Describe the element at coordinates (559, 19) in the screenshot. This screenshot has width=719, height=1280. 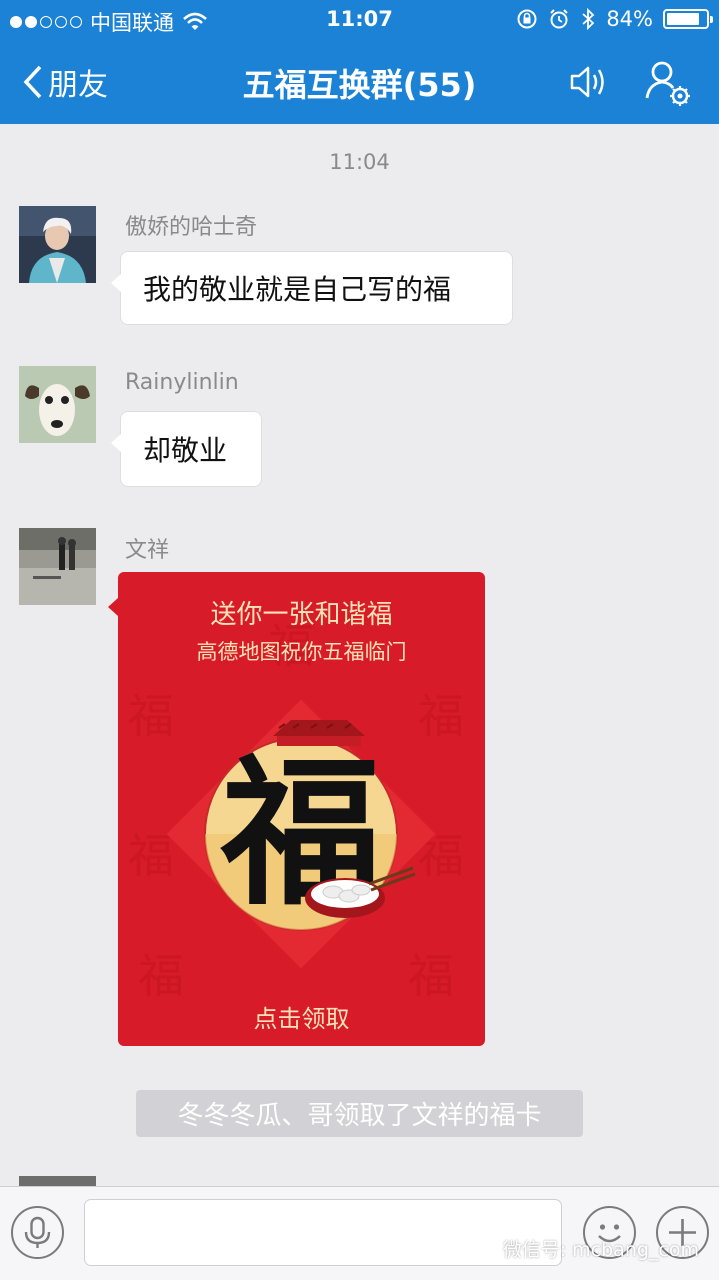
I see `alarm-icon` at that location.